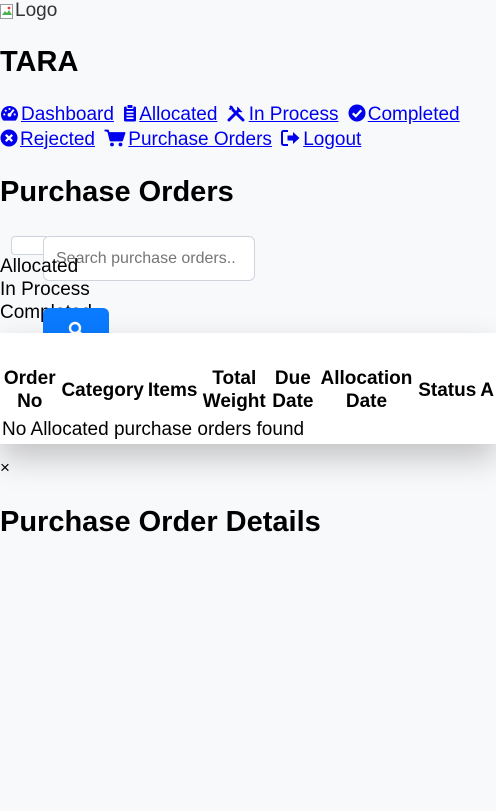  I want to click on times-circle-icon, so click(9, 141).